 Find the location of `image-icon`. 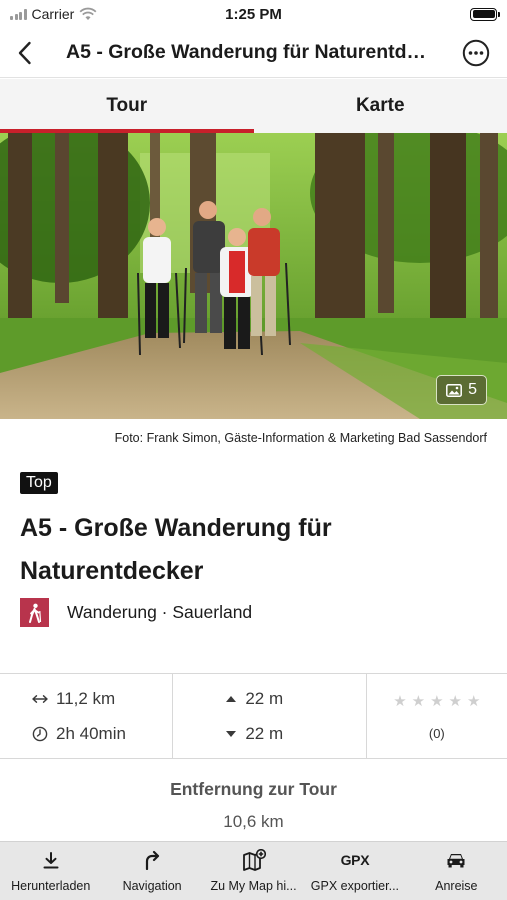

image-icon is located at coordinates (454, 390).